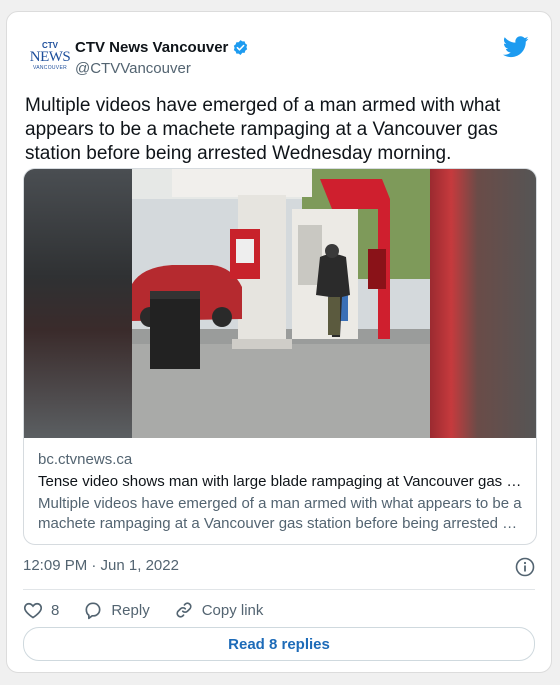  Describe the element at coordinates (483, 303) in the screenshot. I see `blurred-right-panel` at that location.